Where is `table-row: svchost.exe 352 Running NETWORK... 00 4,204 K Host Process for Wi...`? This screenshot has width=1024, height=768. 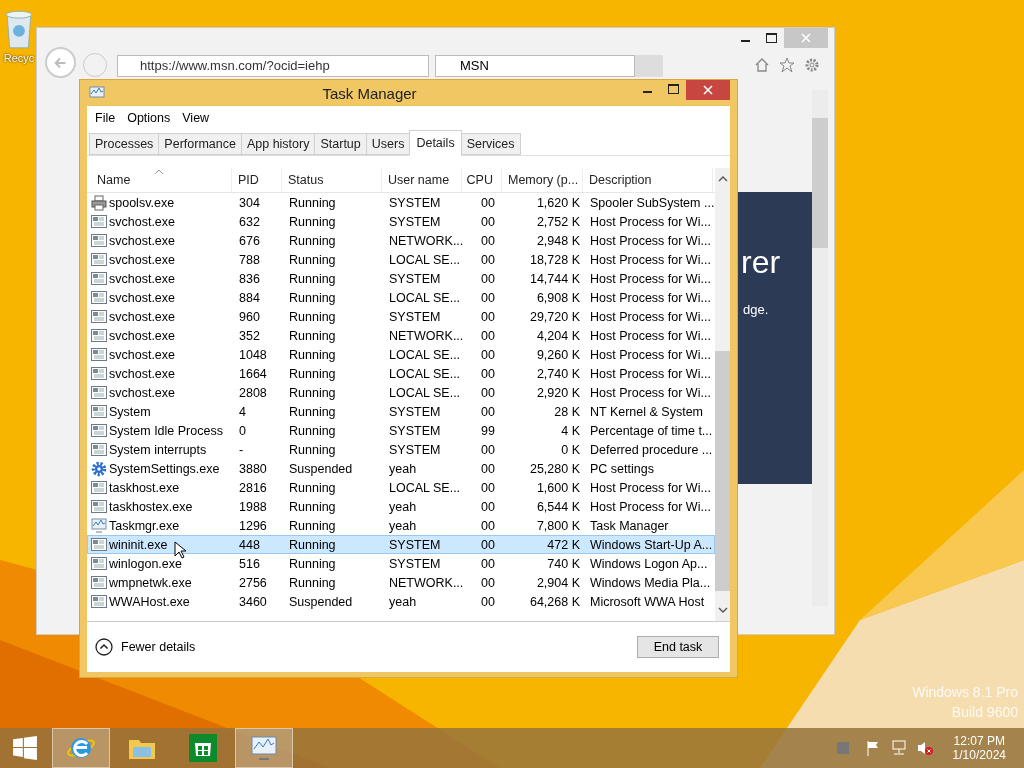
table-row: svchost.exe 352 Running NETWORK... 00 4,204 K Host Process for Wi... is located at coordinates (401, 335).